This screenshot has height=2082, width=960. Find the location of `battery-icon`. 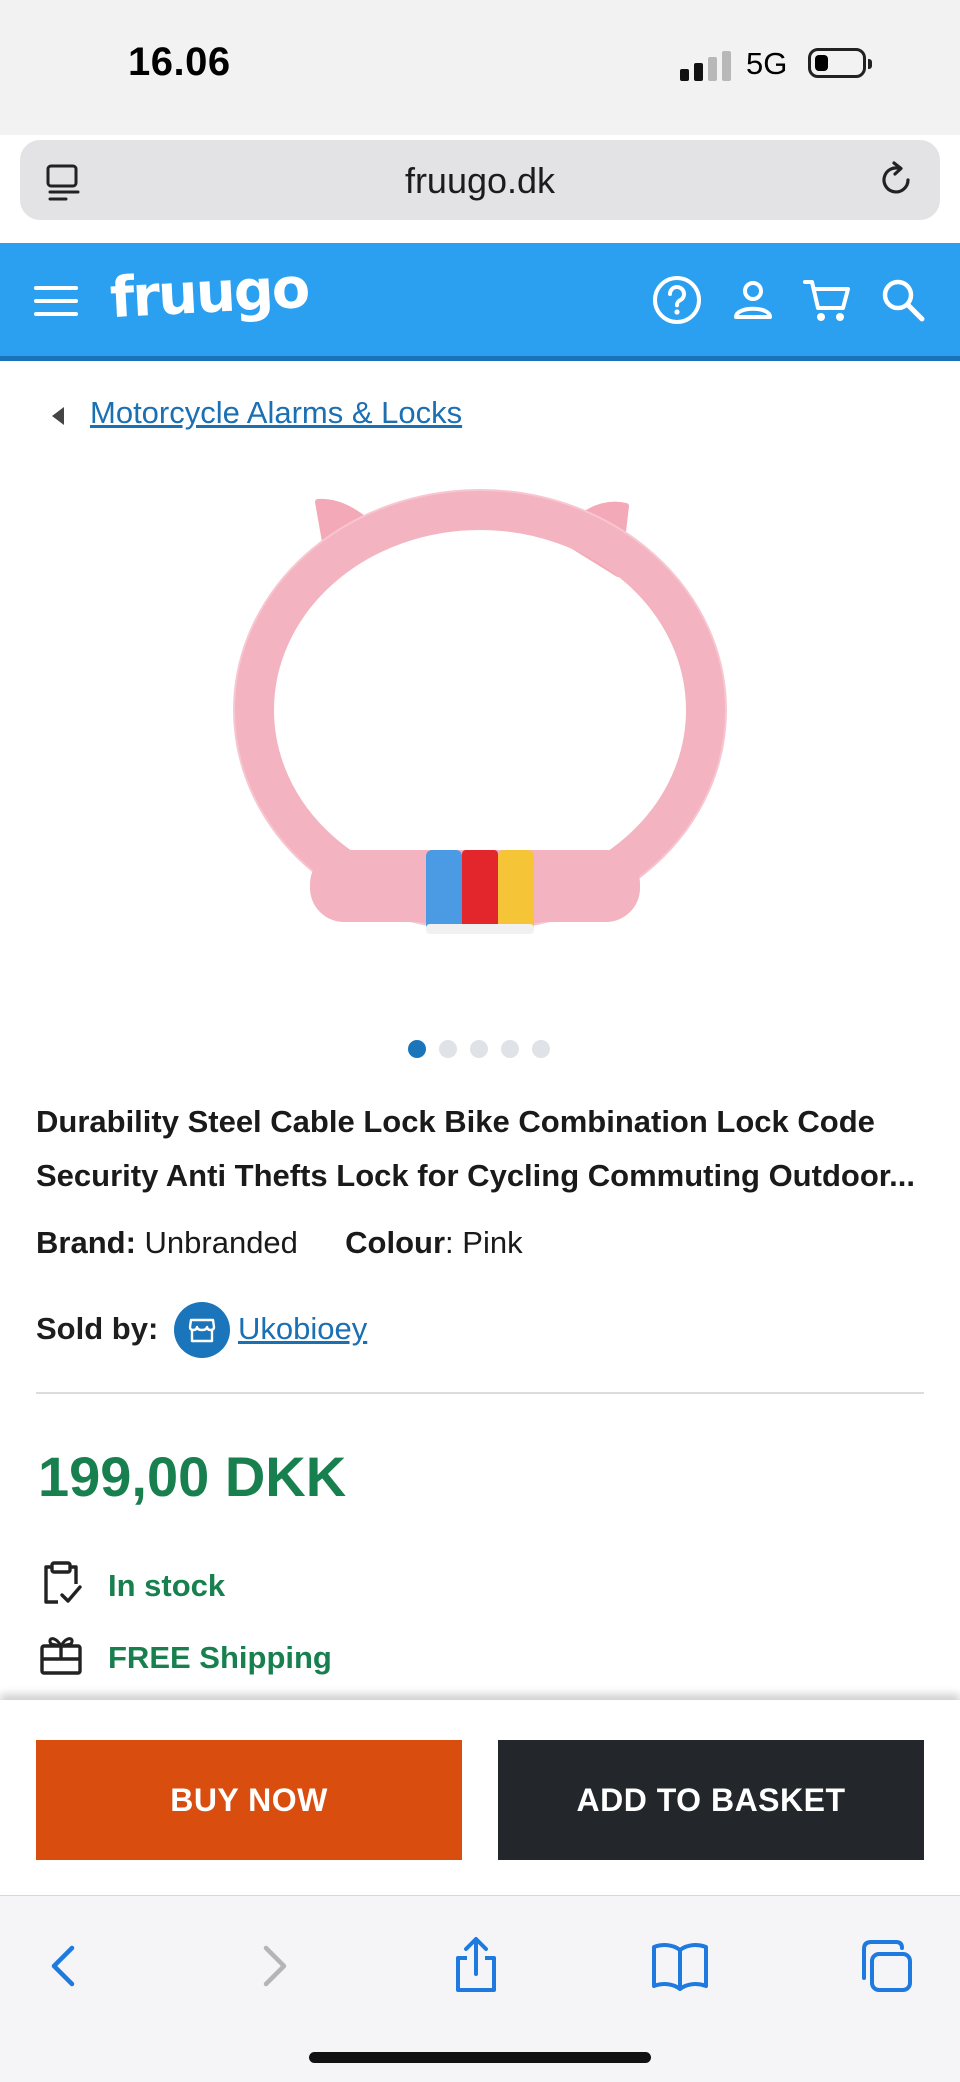

battery-icon is located at coordinates (840, 63).